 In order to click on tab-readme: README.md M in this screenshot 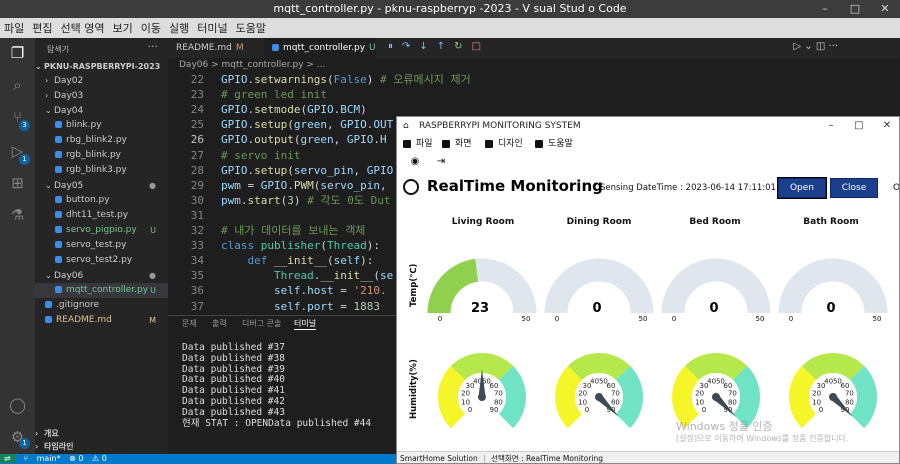, I will do `click(216, 48)`.